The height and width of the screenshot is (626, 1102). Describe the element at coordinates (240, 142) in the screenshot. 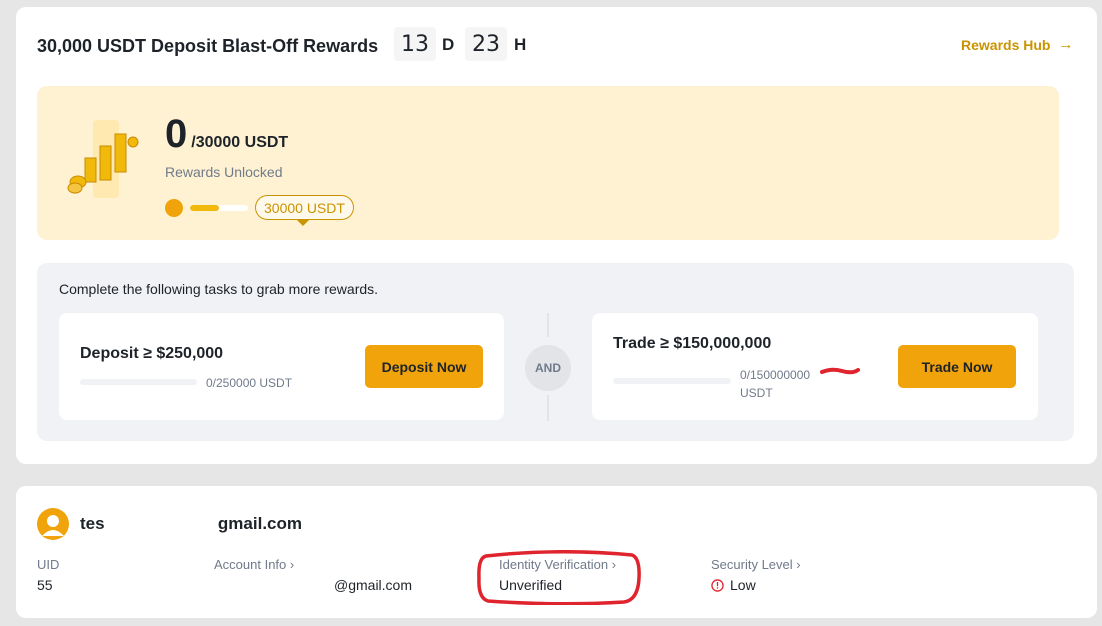

I see `total-reward-label: /30000 USDT` at that location.